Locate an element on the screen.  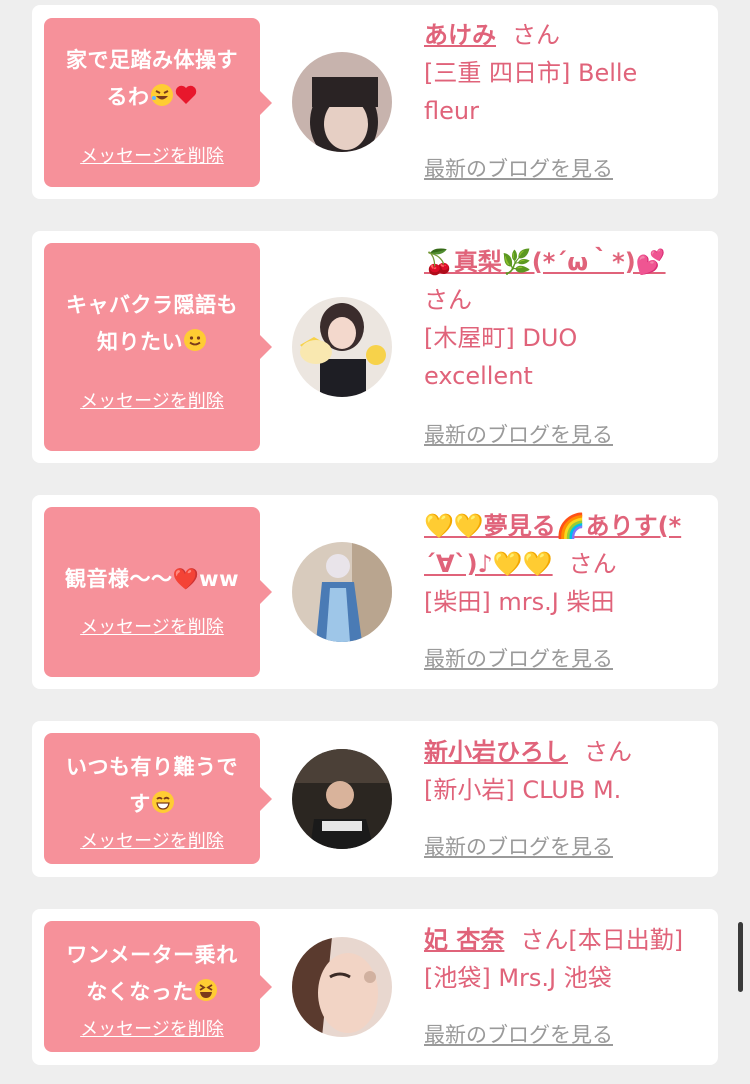
shop-location: excellent is located at coordinates (478, 376).